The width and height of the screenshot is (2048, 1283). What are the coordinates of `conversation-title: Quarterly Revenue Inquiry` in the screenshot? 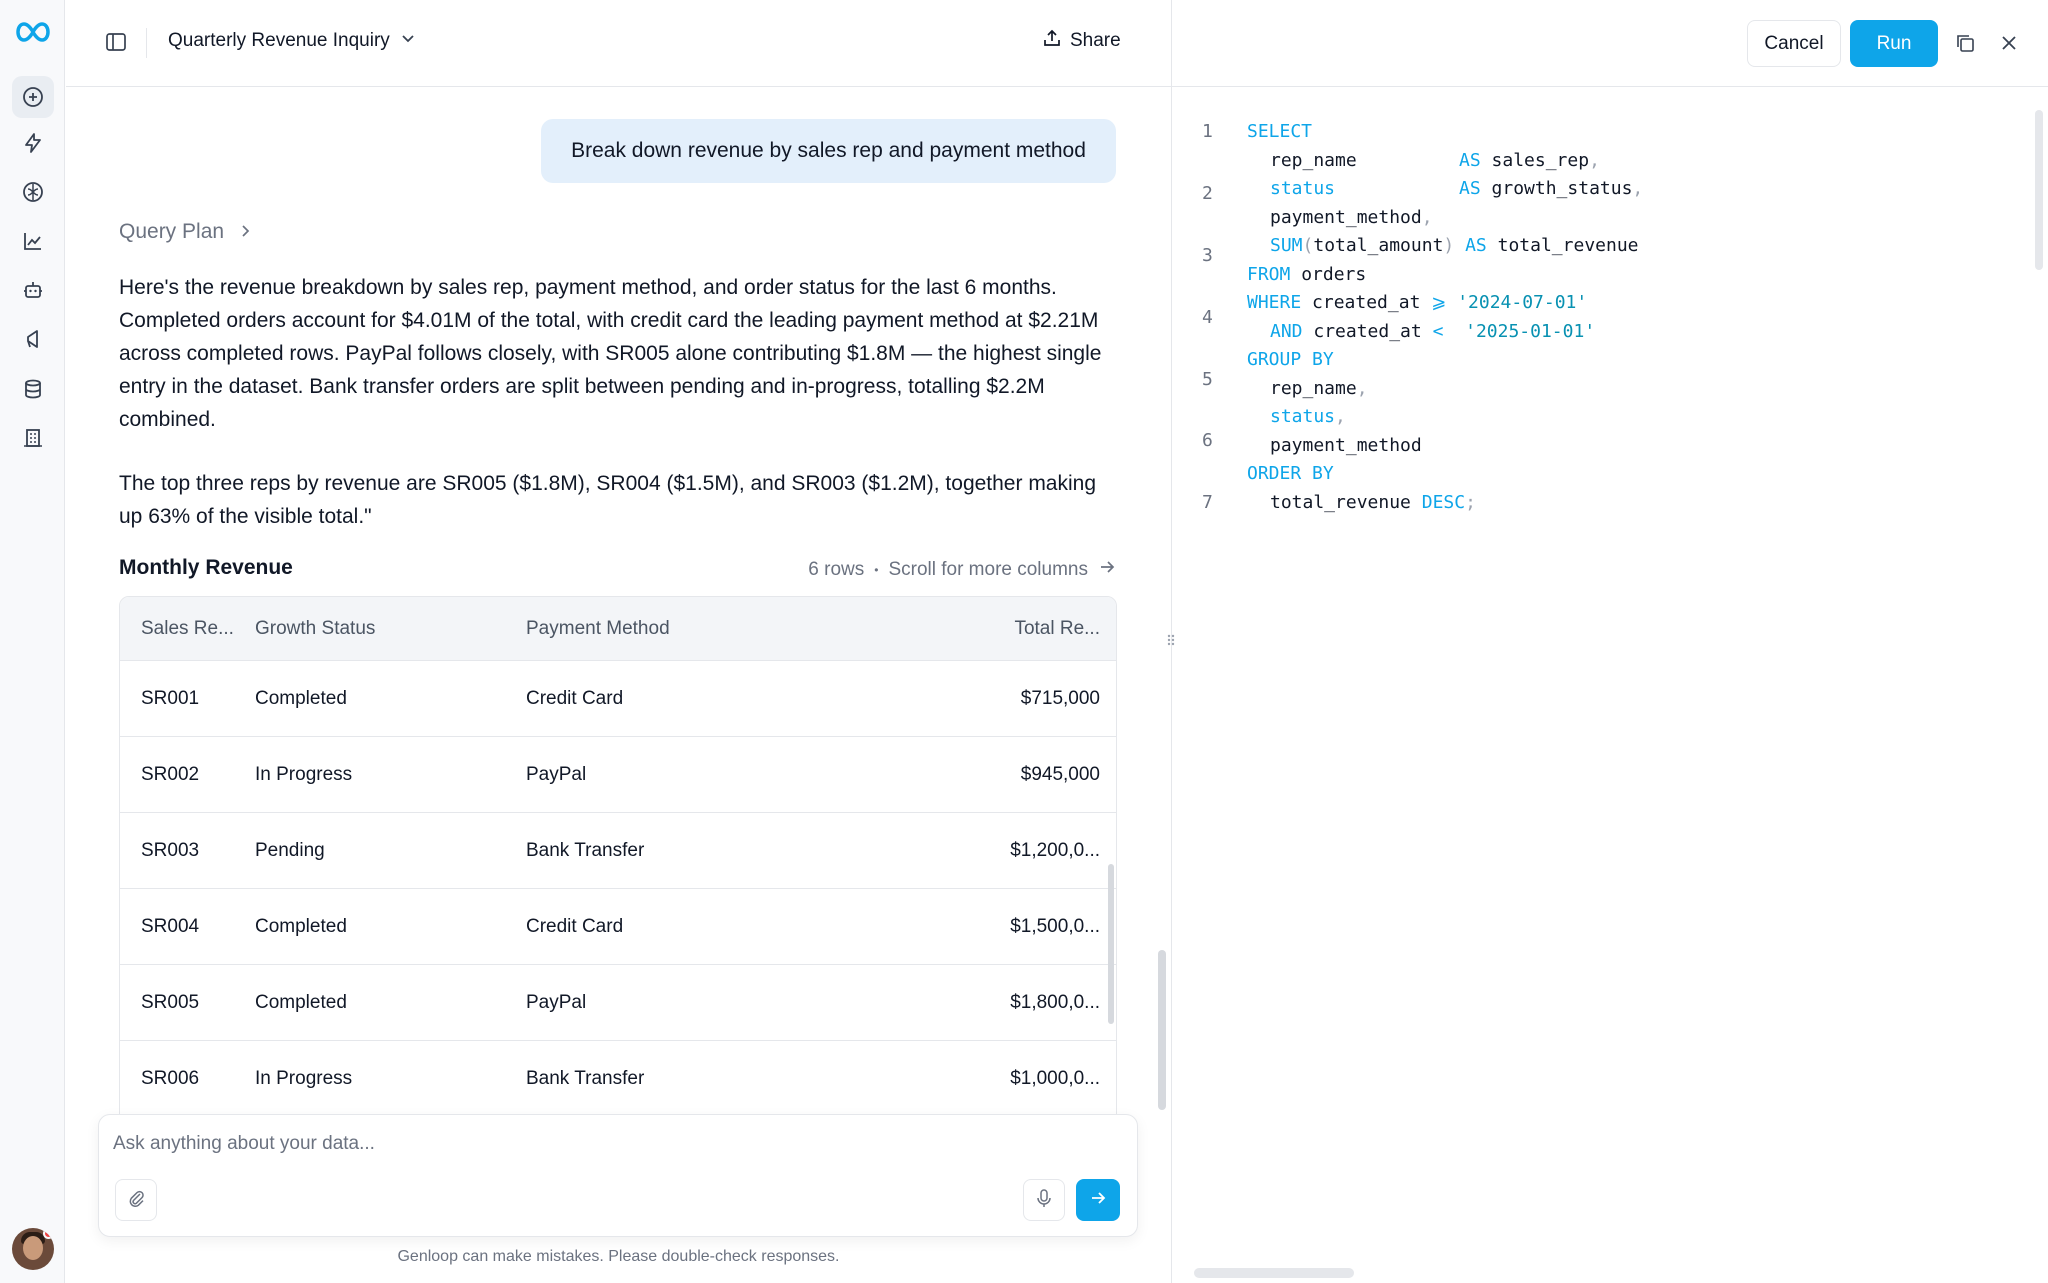 It's located at (292, 41).